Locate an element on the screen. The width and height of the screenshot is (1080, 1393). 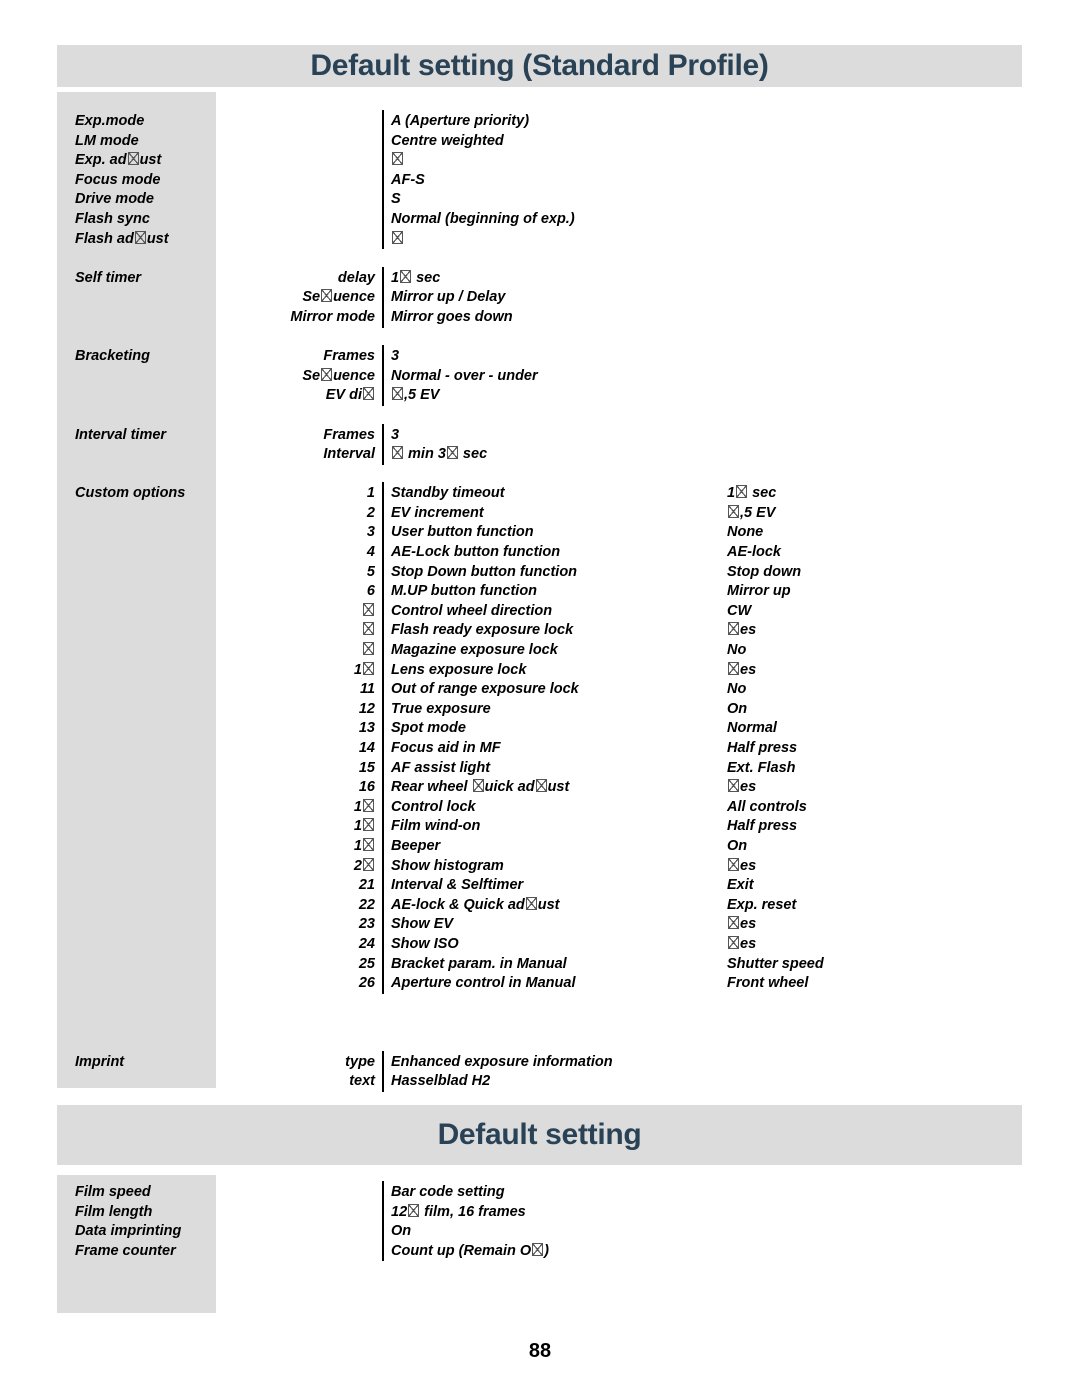
setting-value: Show histogram is located at coordinates (447, 865).